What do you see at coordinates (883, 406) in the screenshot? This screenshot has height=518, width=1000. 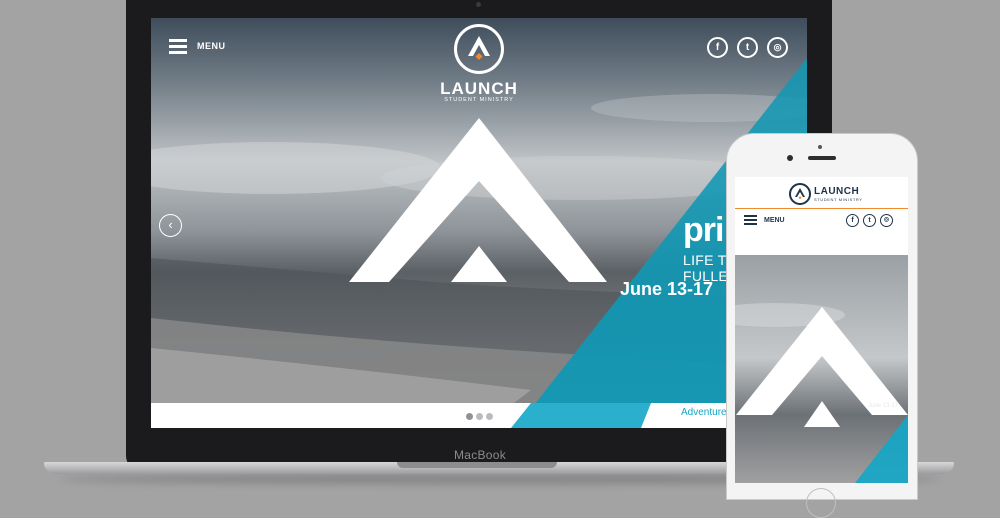 I see `mobile-hero-date: June 13-17` at bounding box center [883, 406].